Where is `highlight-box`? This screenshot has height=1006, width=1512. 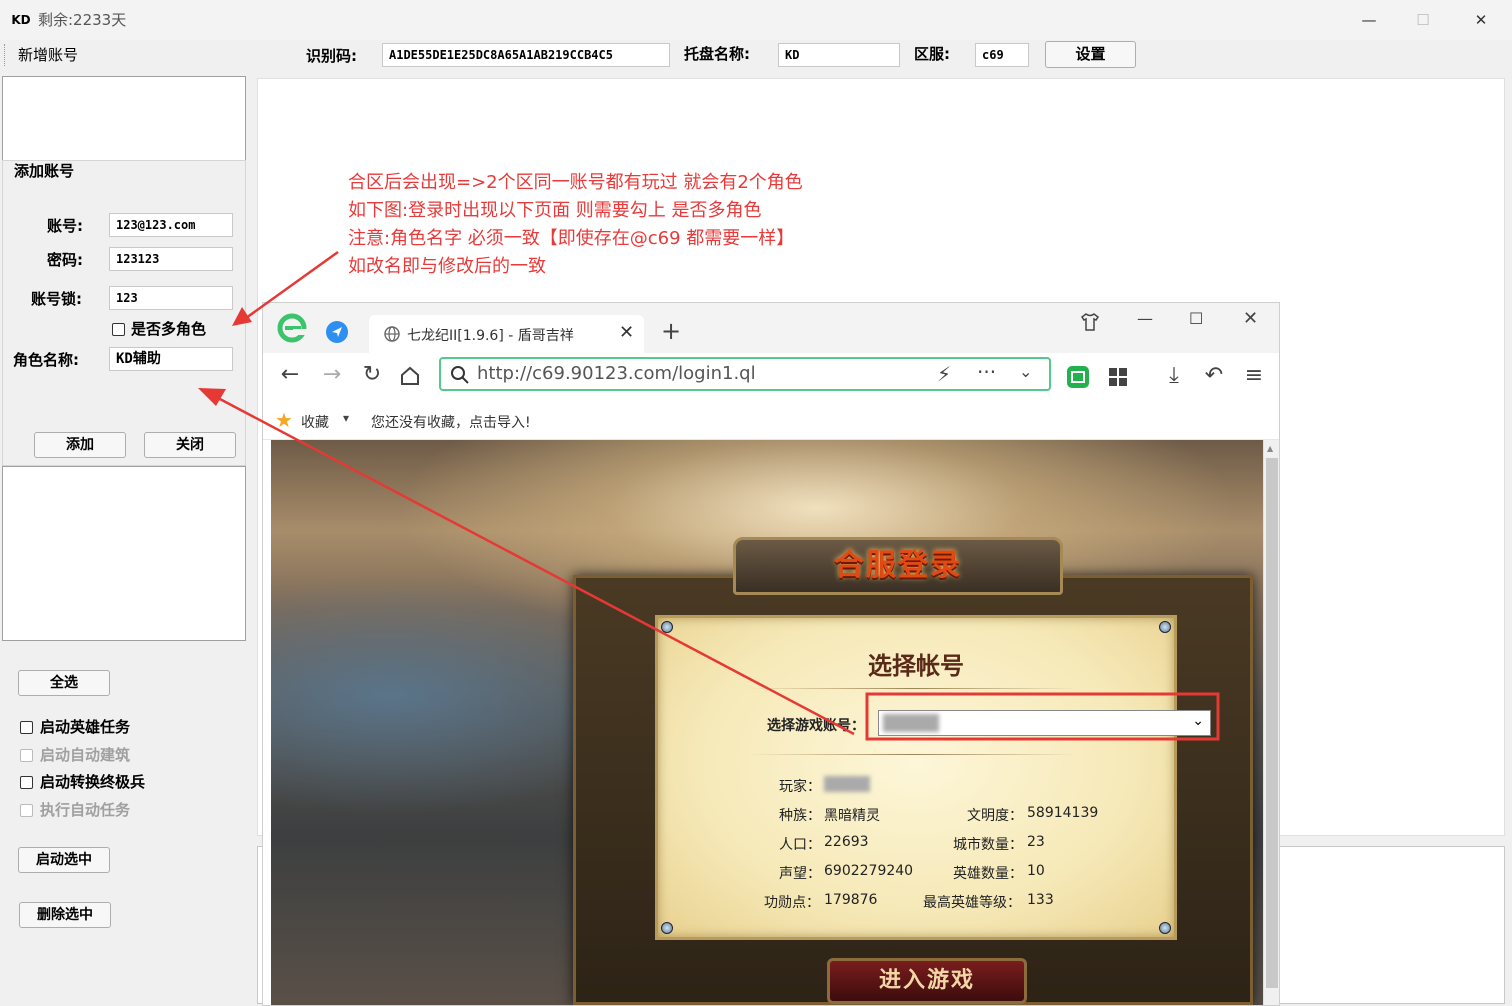 highlight-box is located at coordinates (1042, 716).